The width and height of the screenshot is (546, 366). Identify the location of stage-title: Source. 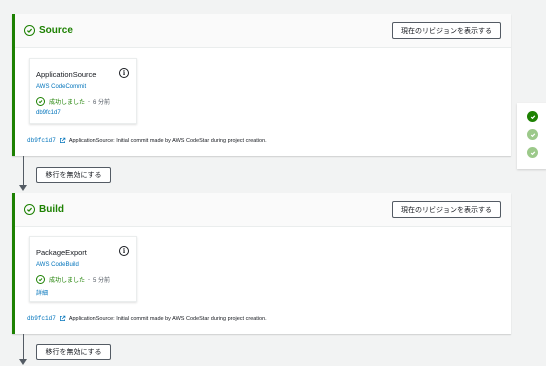
(48, 30).